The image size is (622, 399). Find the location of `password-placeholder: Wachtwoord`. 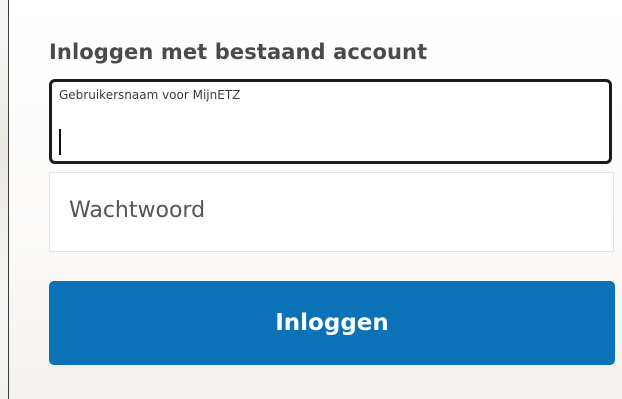

password-placeholder: Wachtwoord is located at coordinates (137, 210).